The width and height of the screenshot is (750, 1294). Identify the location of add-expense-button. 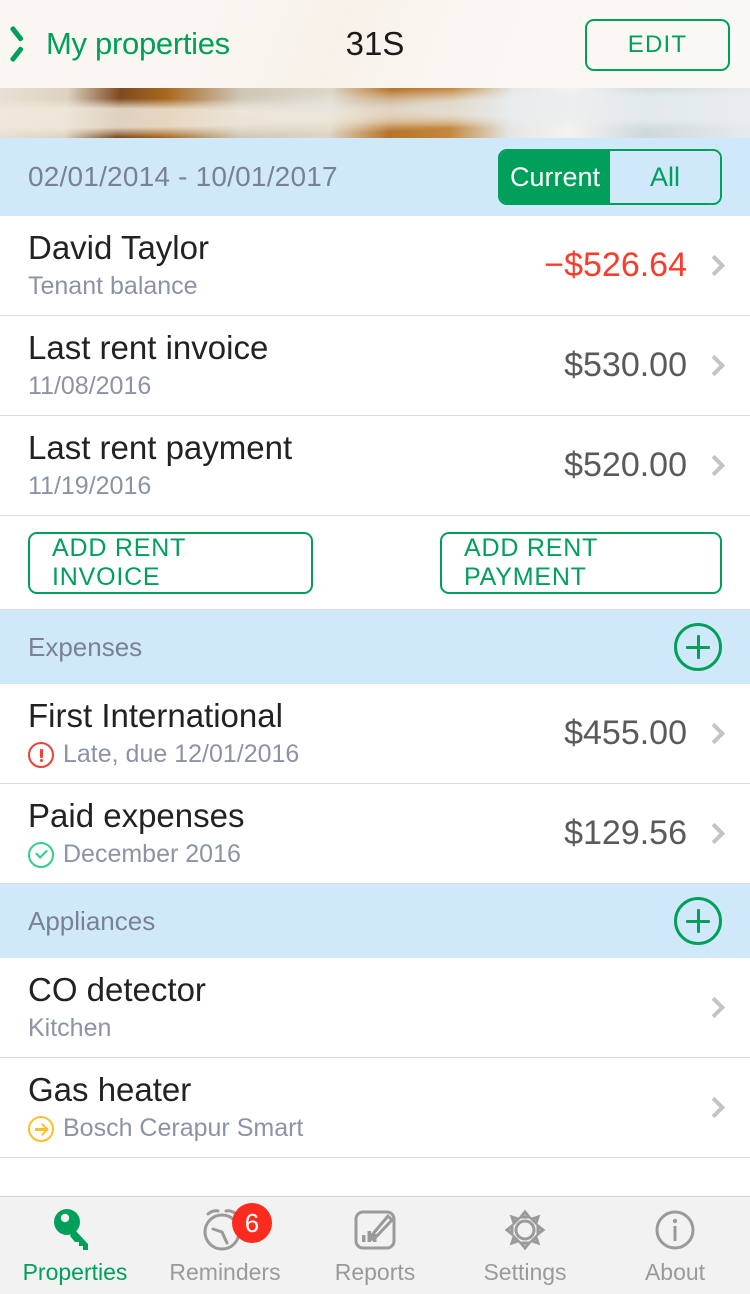
(698, 647).